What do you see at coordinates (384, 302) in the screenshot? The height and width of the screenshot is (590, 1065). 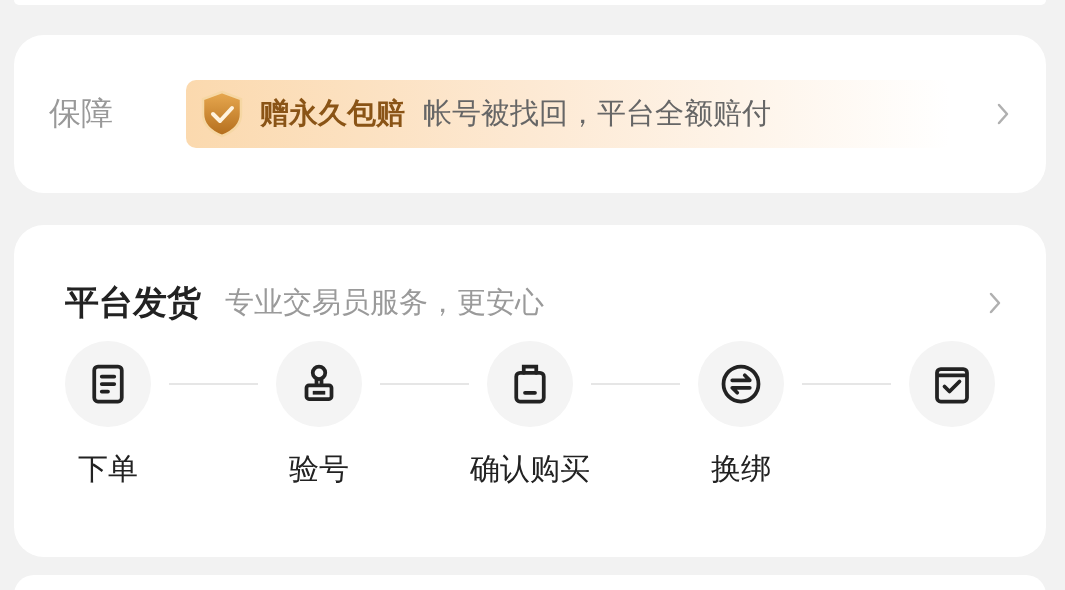 I see `delivery-subtitle: 专业交易员服务，更安心` at bounding box center [384, 302].